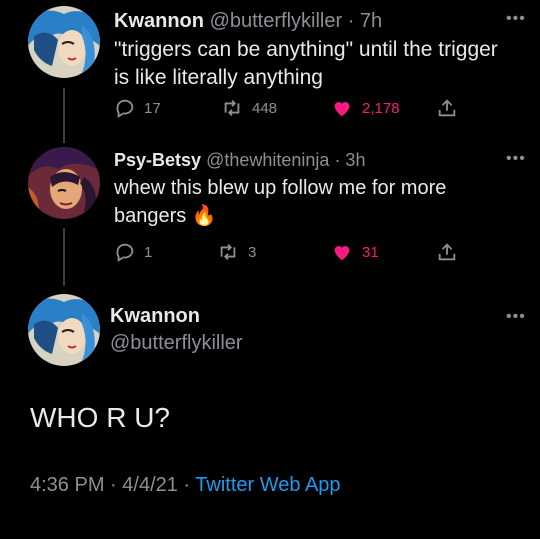 This screenshot has height=539, width=540. Describe the element at coordinates (365, 108) in the screenshot. I see `like-button: 2,178` at that location.